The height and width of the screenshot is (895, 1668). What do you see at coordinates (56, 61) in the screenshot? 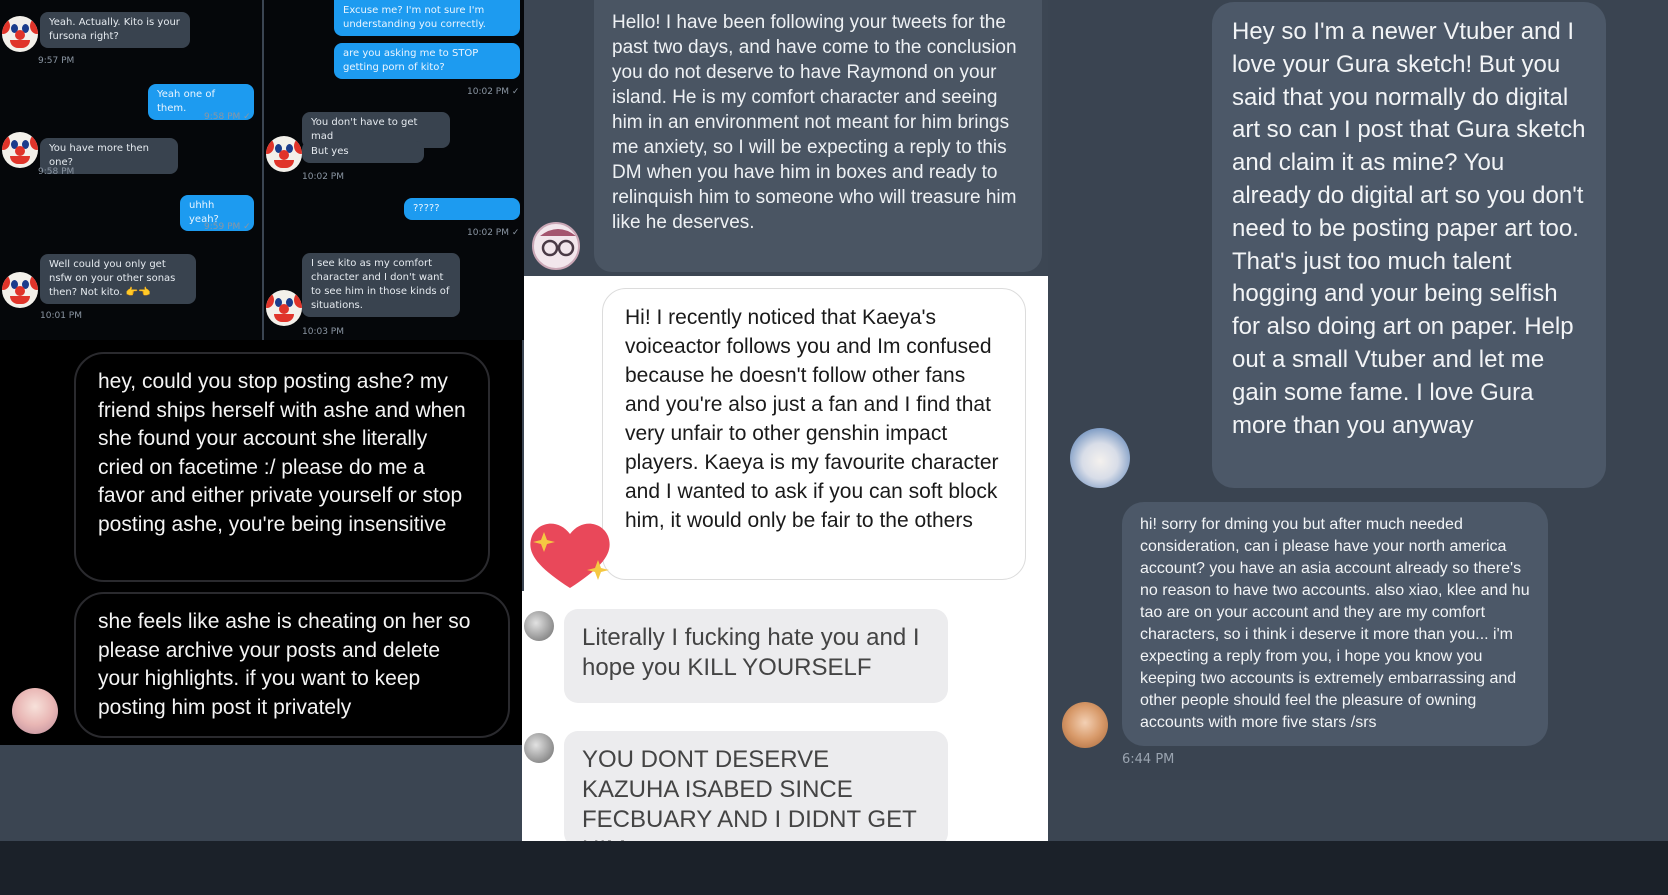
I see `timestamp: 9:57 PM` at bounding box center [56, 61].